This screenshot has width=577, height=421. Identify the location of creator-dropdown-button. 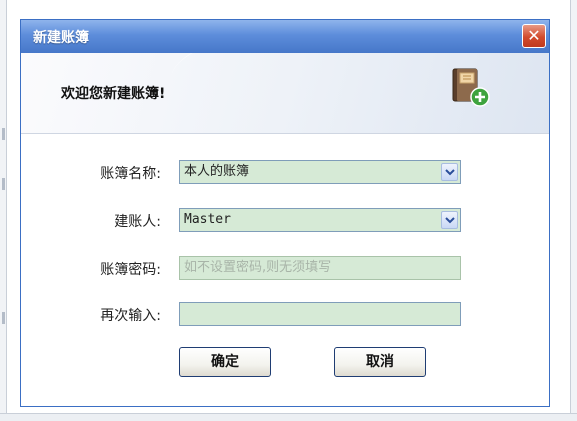
(449, 220).